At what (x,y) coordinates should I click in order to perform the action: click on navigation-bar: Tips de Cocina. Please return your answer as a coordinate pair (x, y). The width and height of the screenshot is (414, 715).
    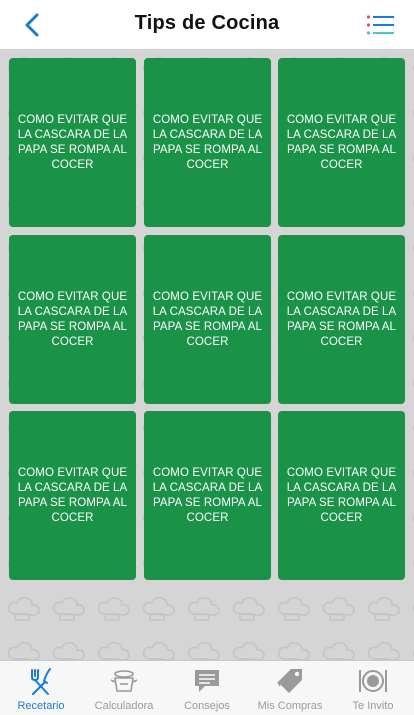
    Looking at the image, I should click on (207, 25).